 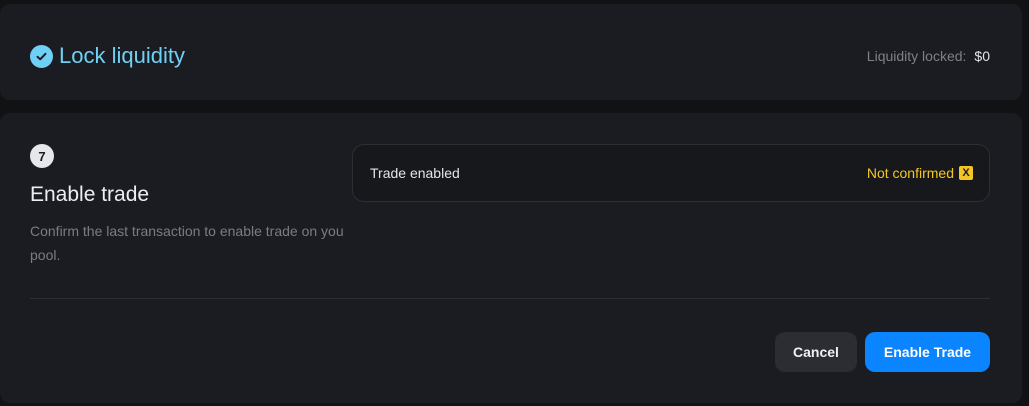 I want to click on step-title: Enable trade, so click(x=90, y=194).